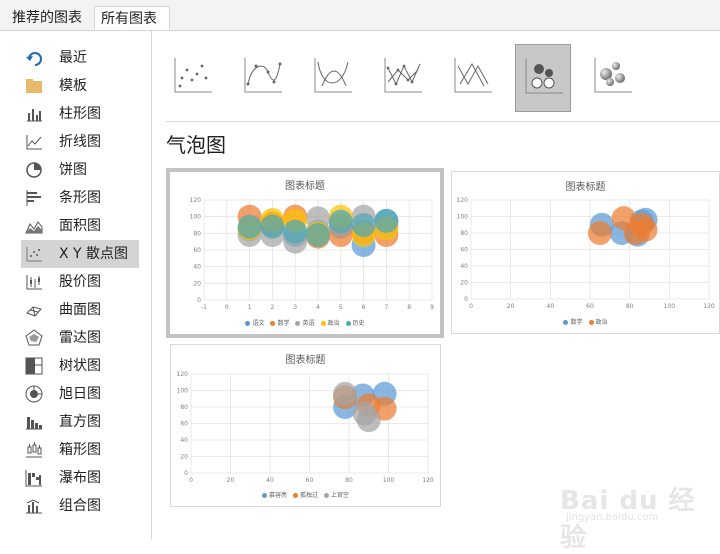 The image size is (720, 554). What do you see at coordinates (263, 78) in the screenshot?
I see `scatter-smooth-lines-markers-subtype-button` at bounding box center [263, 78].